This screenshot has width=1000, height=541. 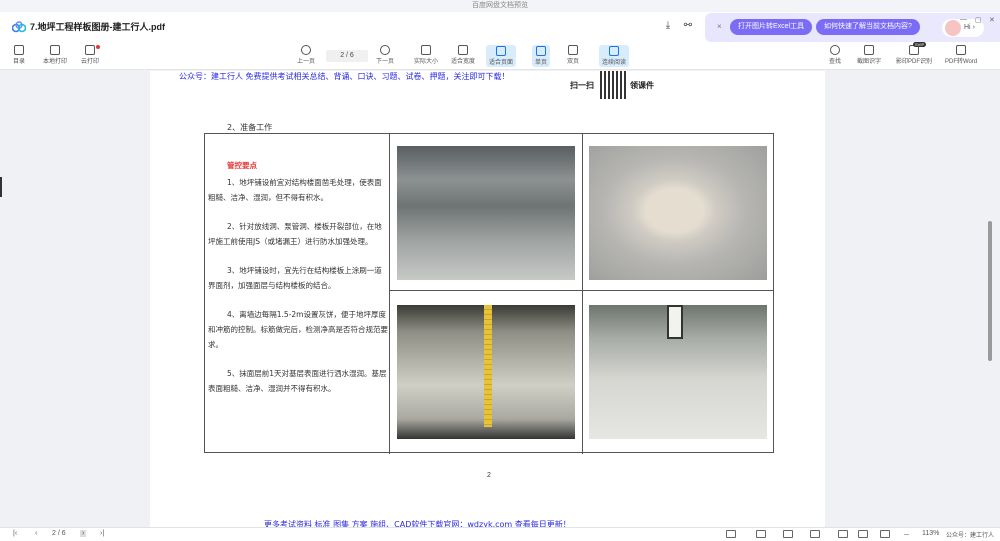 What do you see at coordinates (815, 534) in the screenshot?
I see `continuous-view-icon` at bounding box center [815, 534].